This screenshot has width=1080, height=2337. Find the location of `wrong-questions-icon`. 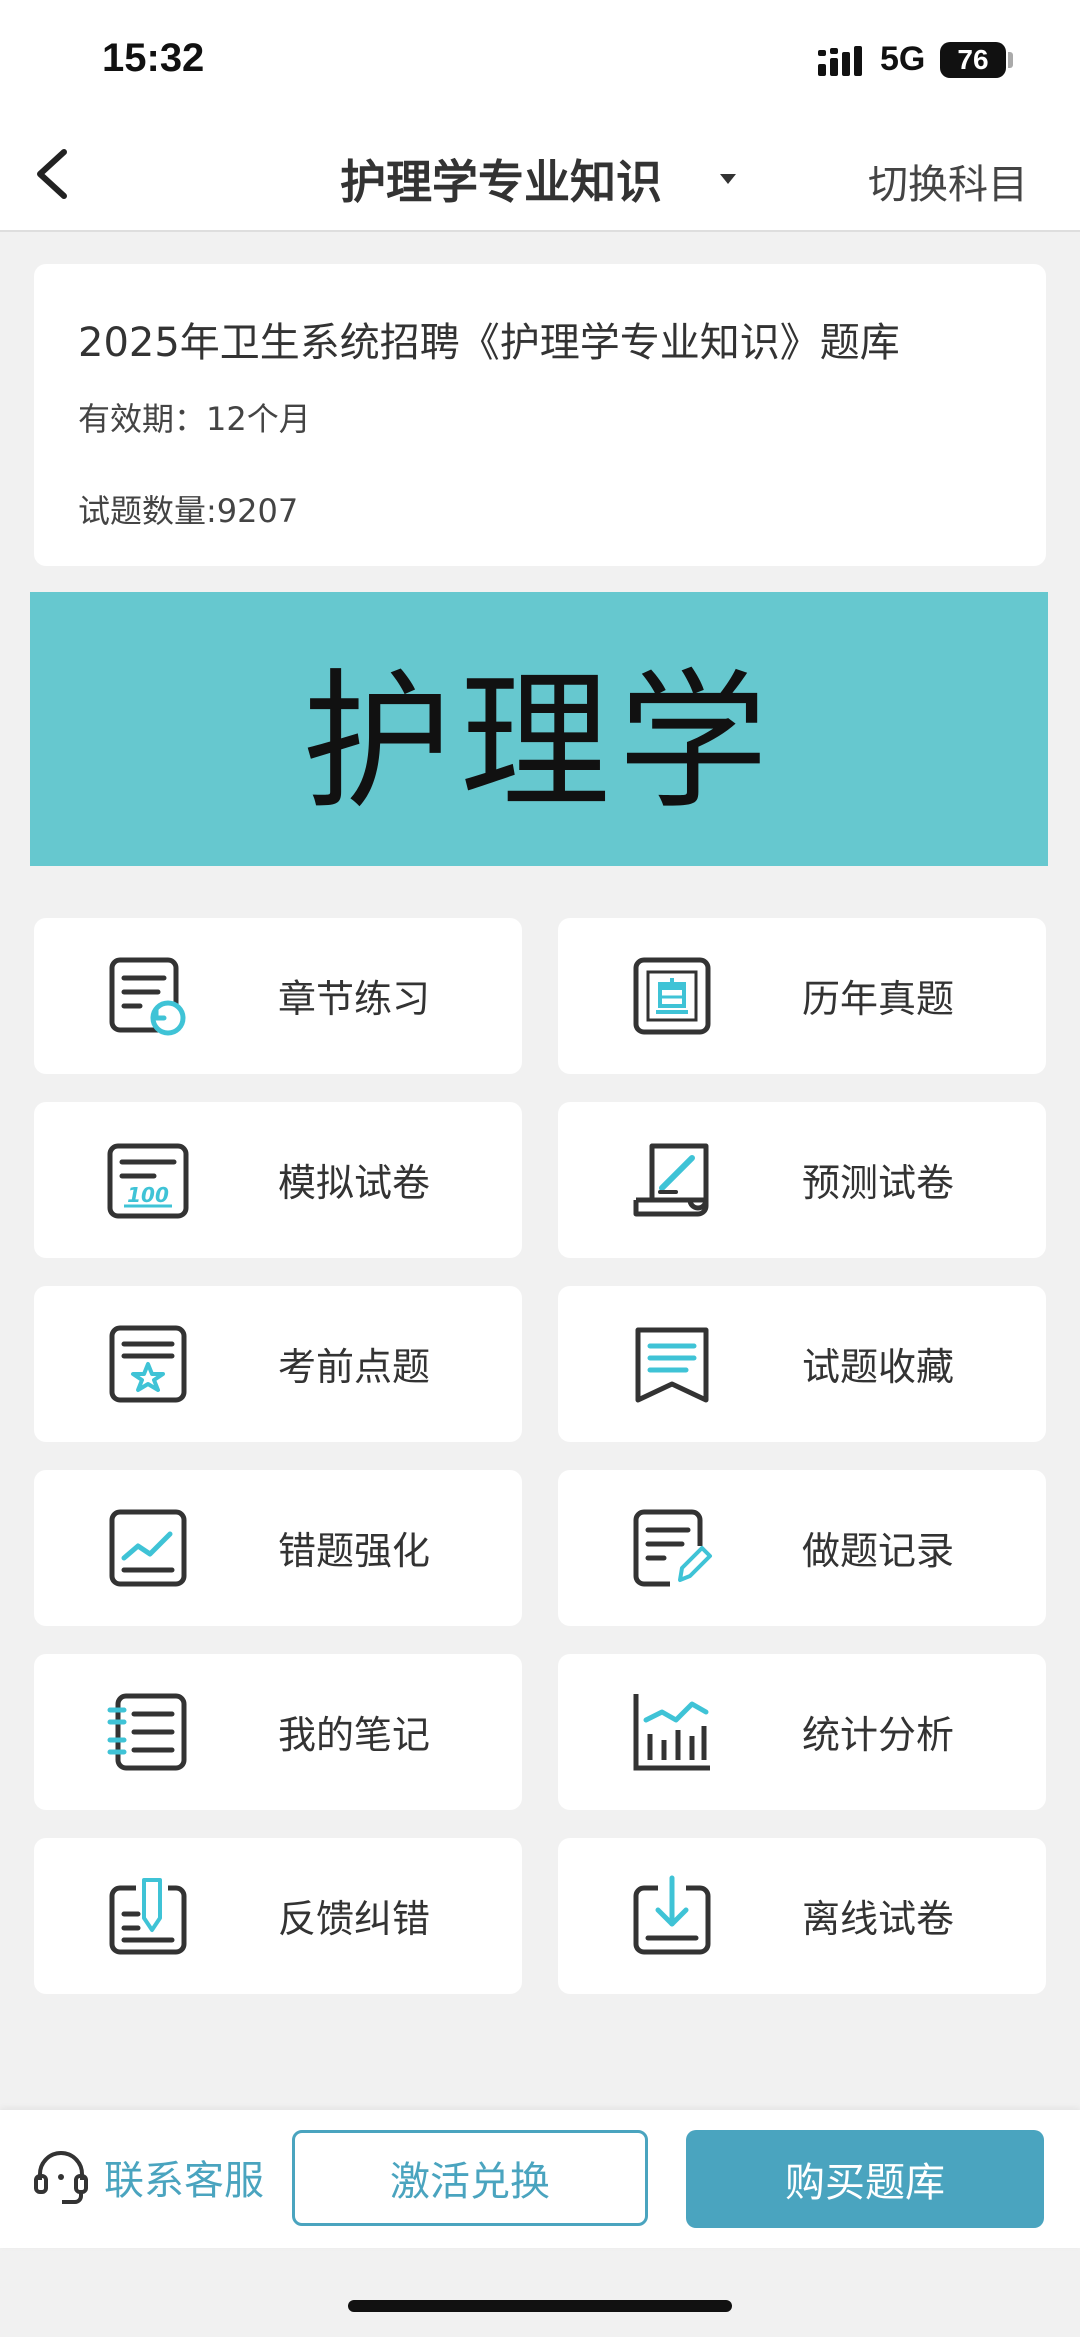

wrong-questions-icon is located at coordinates (148, 1548).